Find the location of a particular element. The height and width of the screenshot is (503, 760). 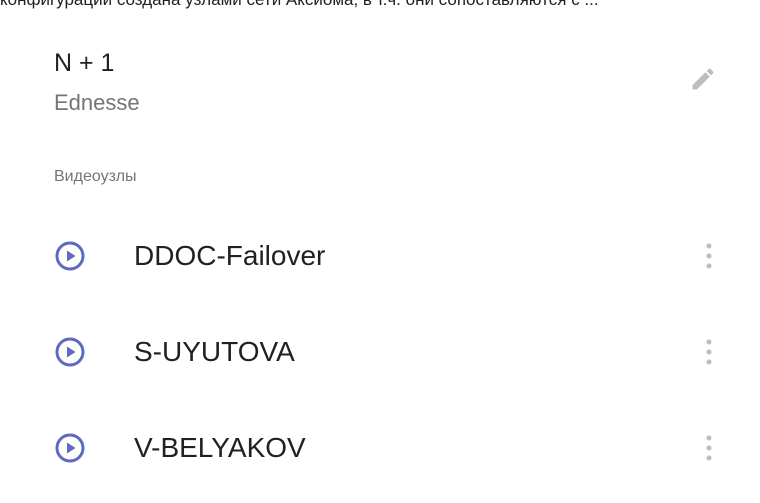

group-header: N + 1 Ednesse is located at coordinates (97, 81).